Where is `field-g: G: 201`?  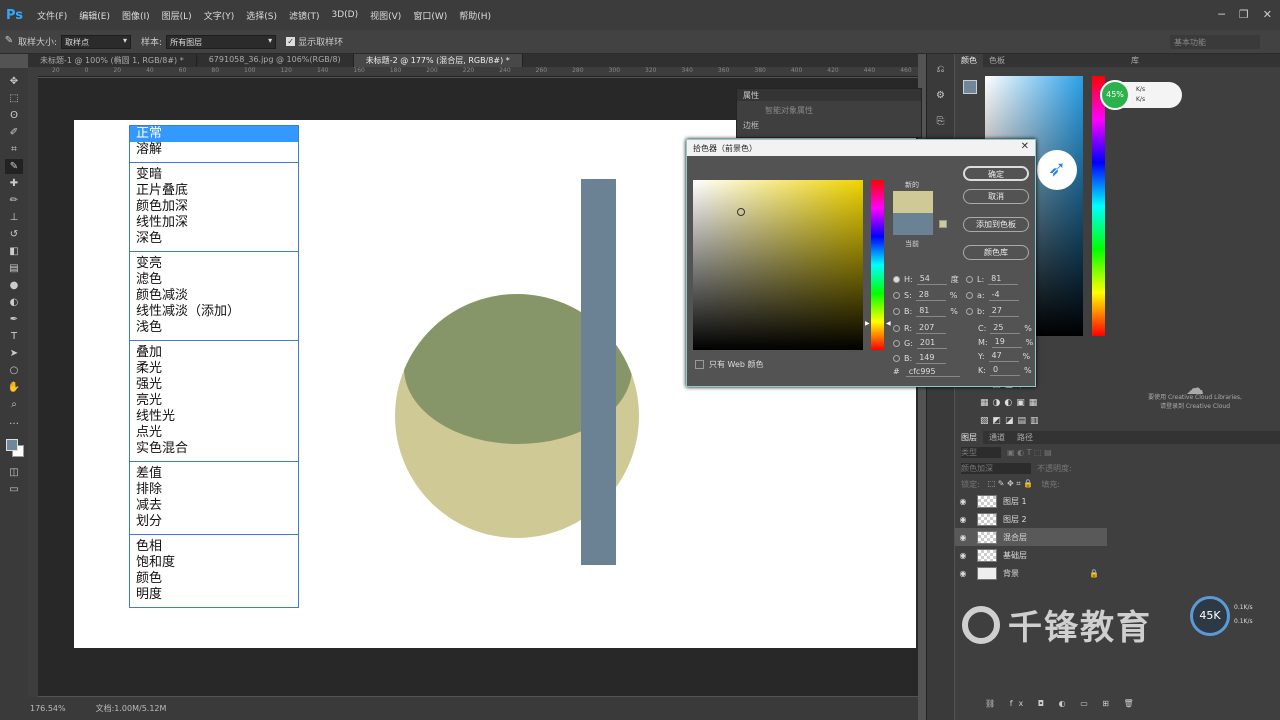
field-g: G: 201 is located at coordinates (922, 343).